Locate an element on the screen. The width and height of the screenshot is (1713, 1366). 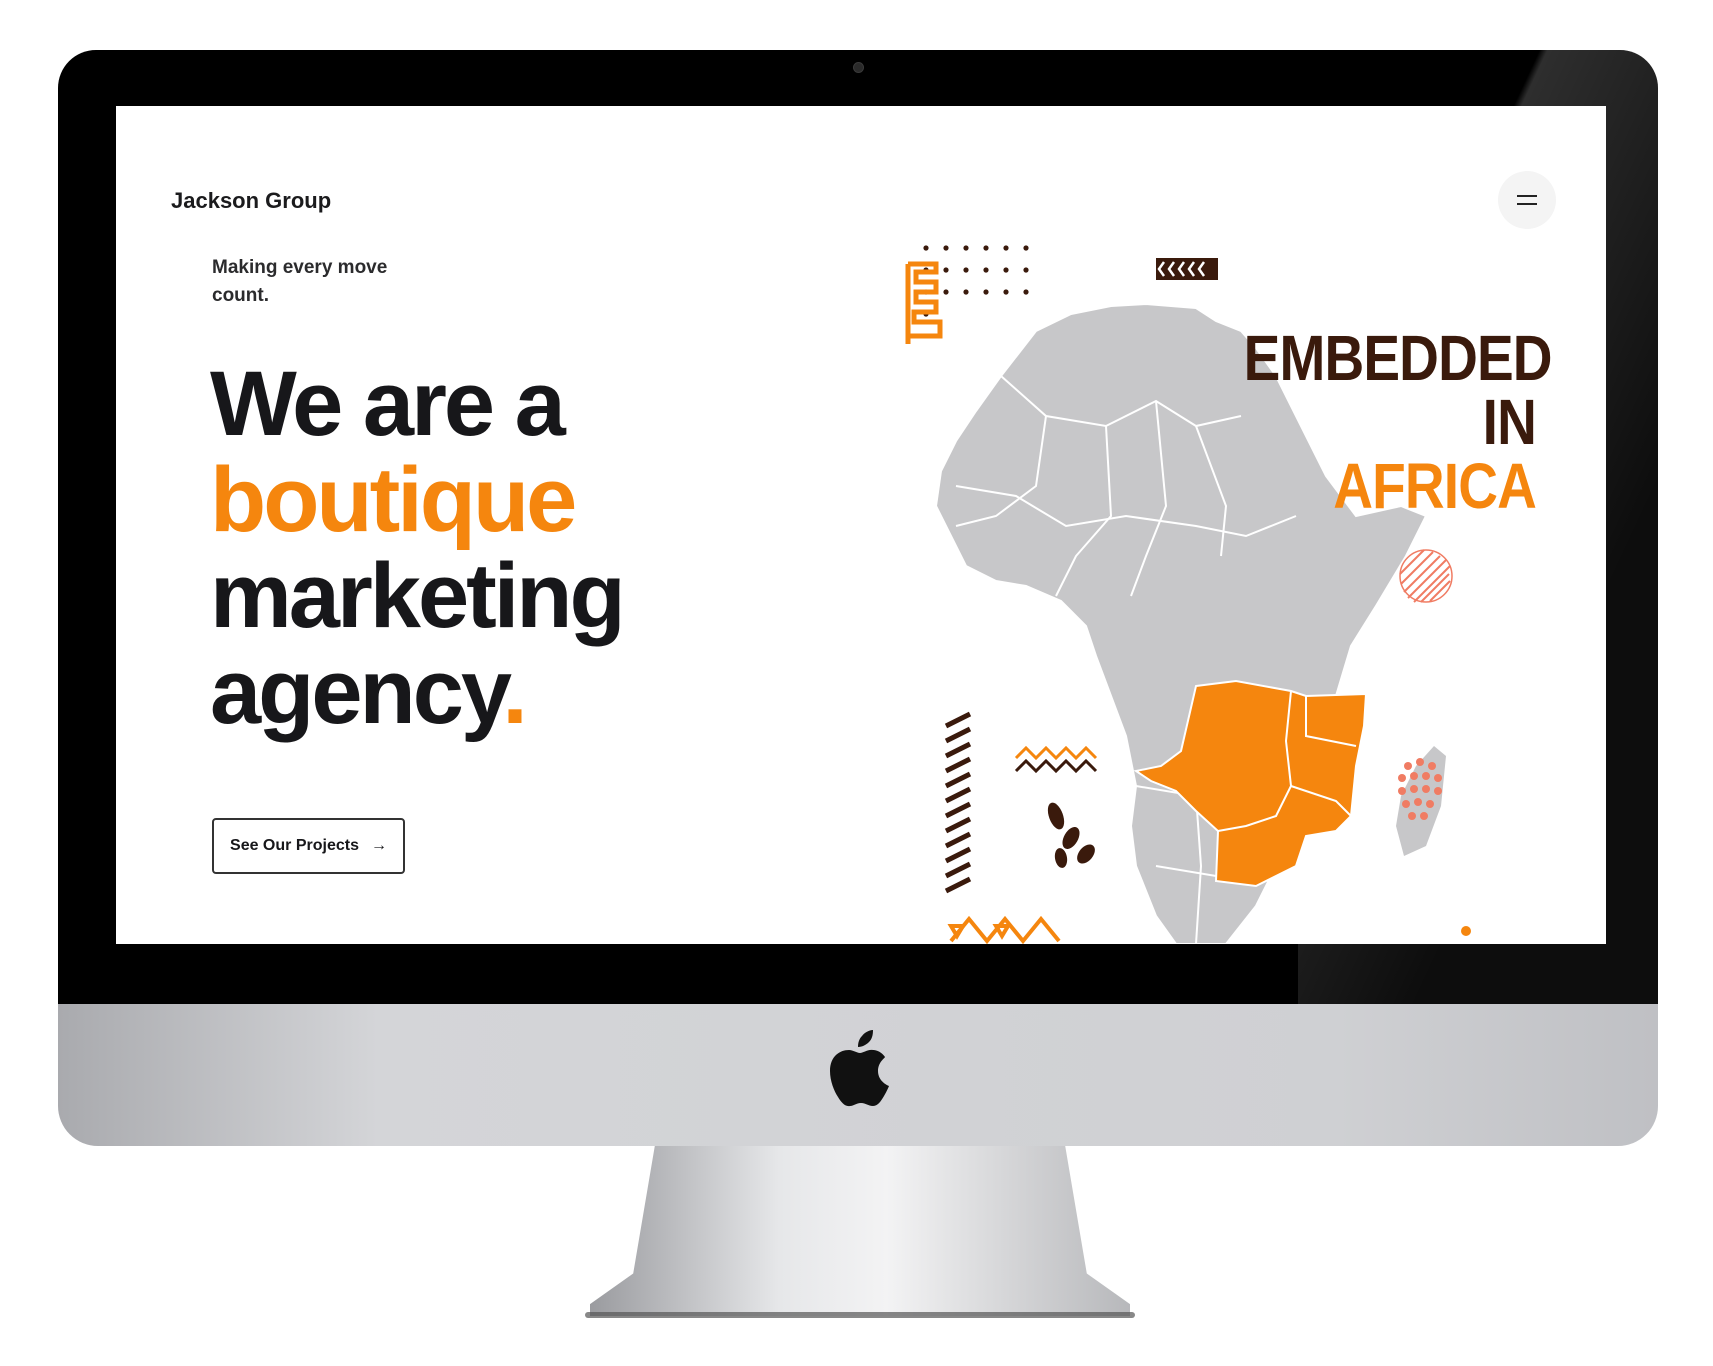
in-africa-line: IN AFRICA is located at coordinates (1390, 454).